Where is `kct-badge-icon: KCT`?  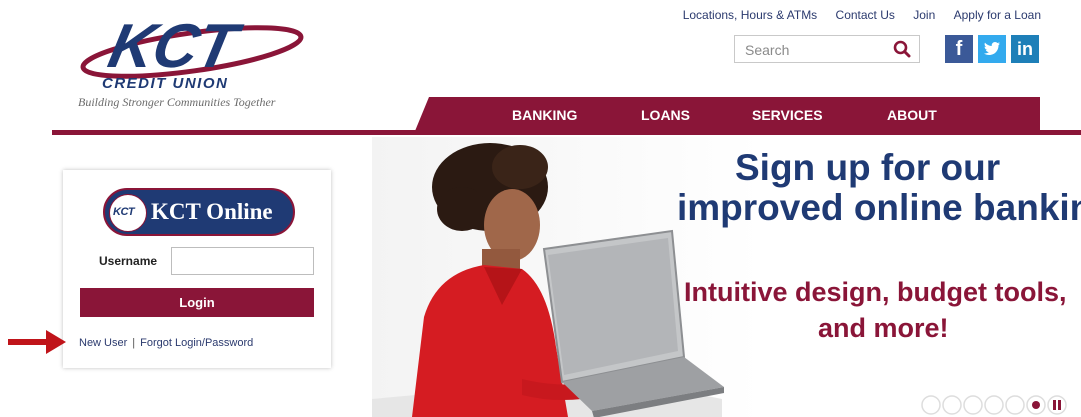
kct-badge-icon: KCT is located at coordinates (128, 213).